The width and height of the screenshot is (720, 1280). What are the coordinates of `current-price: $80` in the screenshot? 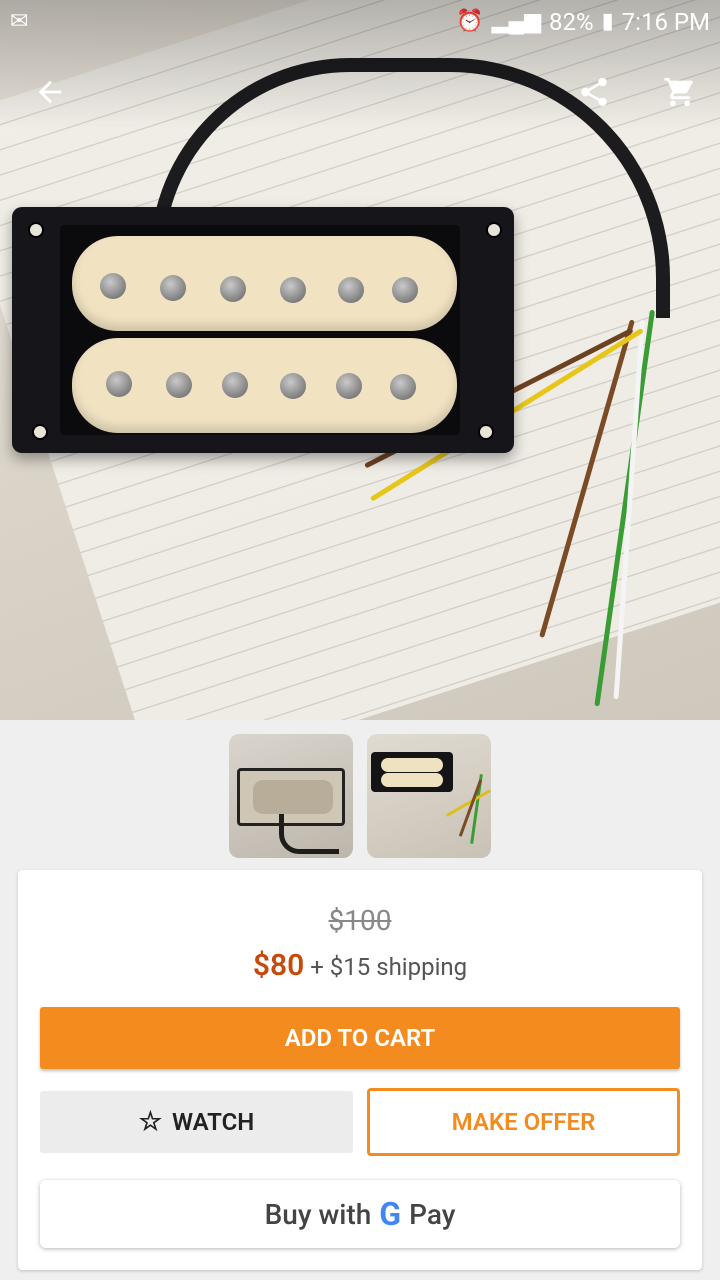 It's located at (278, 965).